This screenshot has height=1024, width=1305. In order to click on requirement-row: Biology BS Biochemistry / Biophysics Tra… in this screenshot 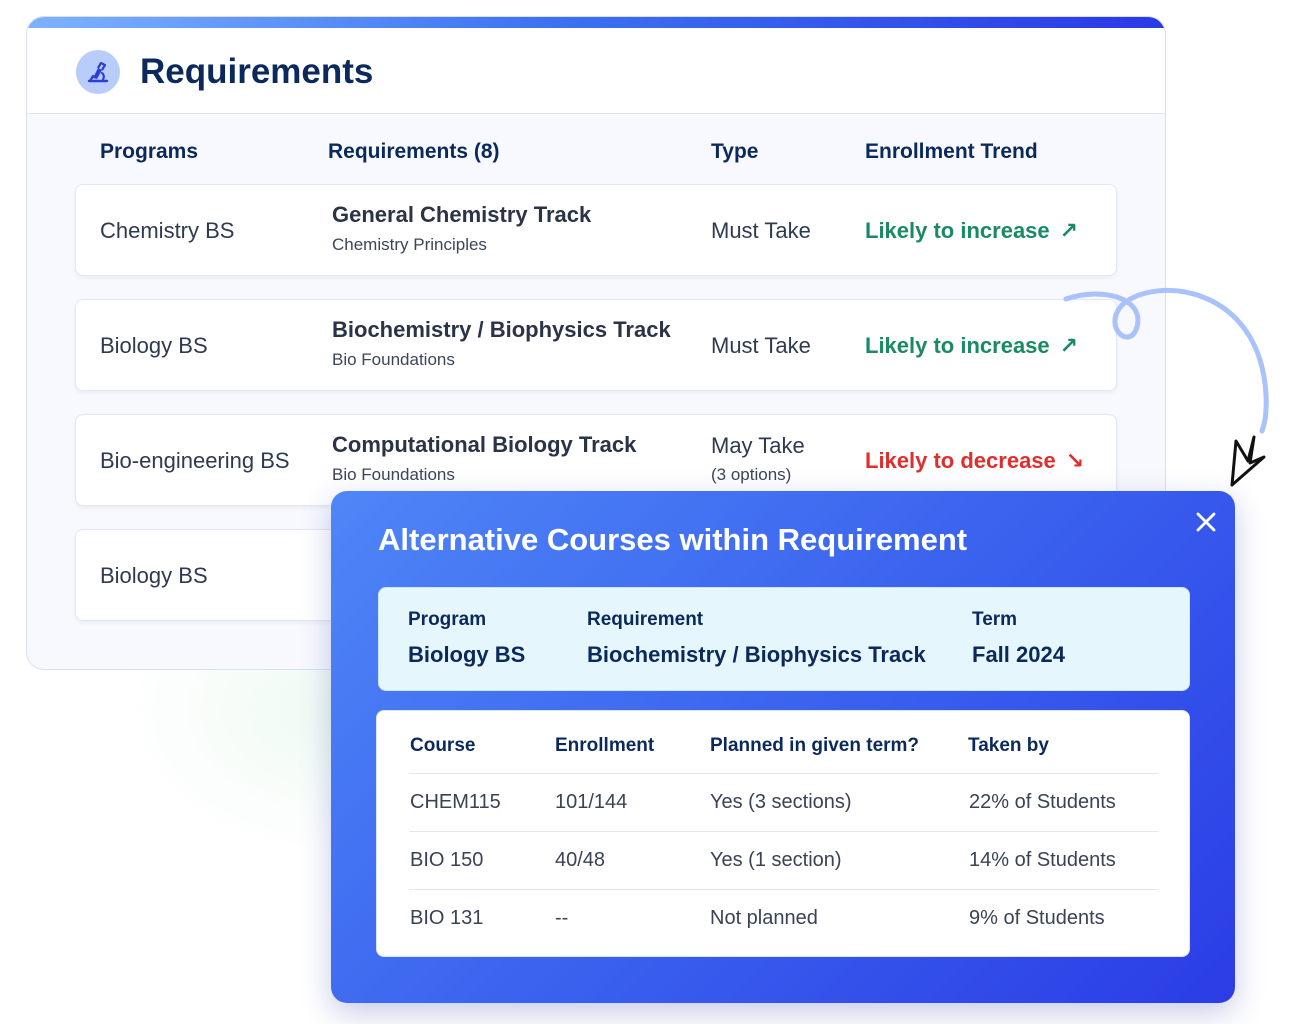, I will do `click(596, 345)`.